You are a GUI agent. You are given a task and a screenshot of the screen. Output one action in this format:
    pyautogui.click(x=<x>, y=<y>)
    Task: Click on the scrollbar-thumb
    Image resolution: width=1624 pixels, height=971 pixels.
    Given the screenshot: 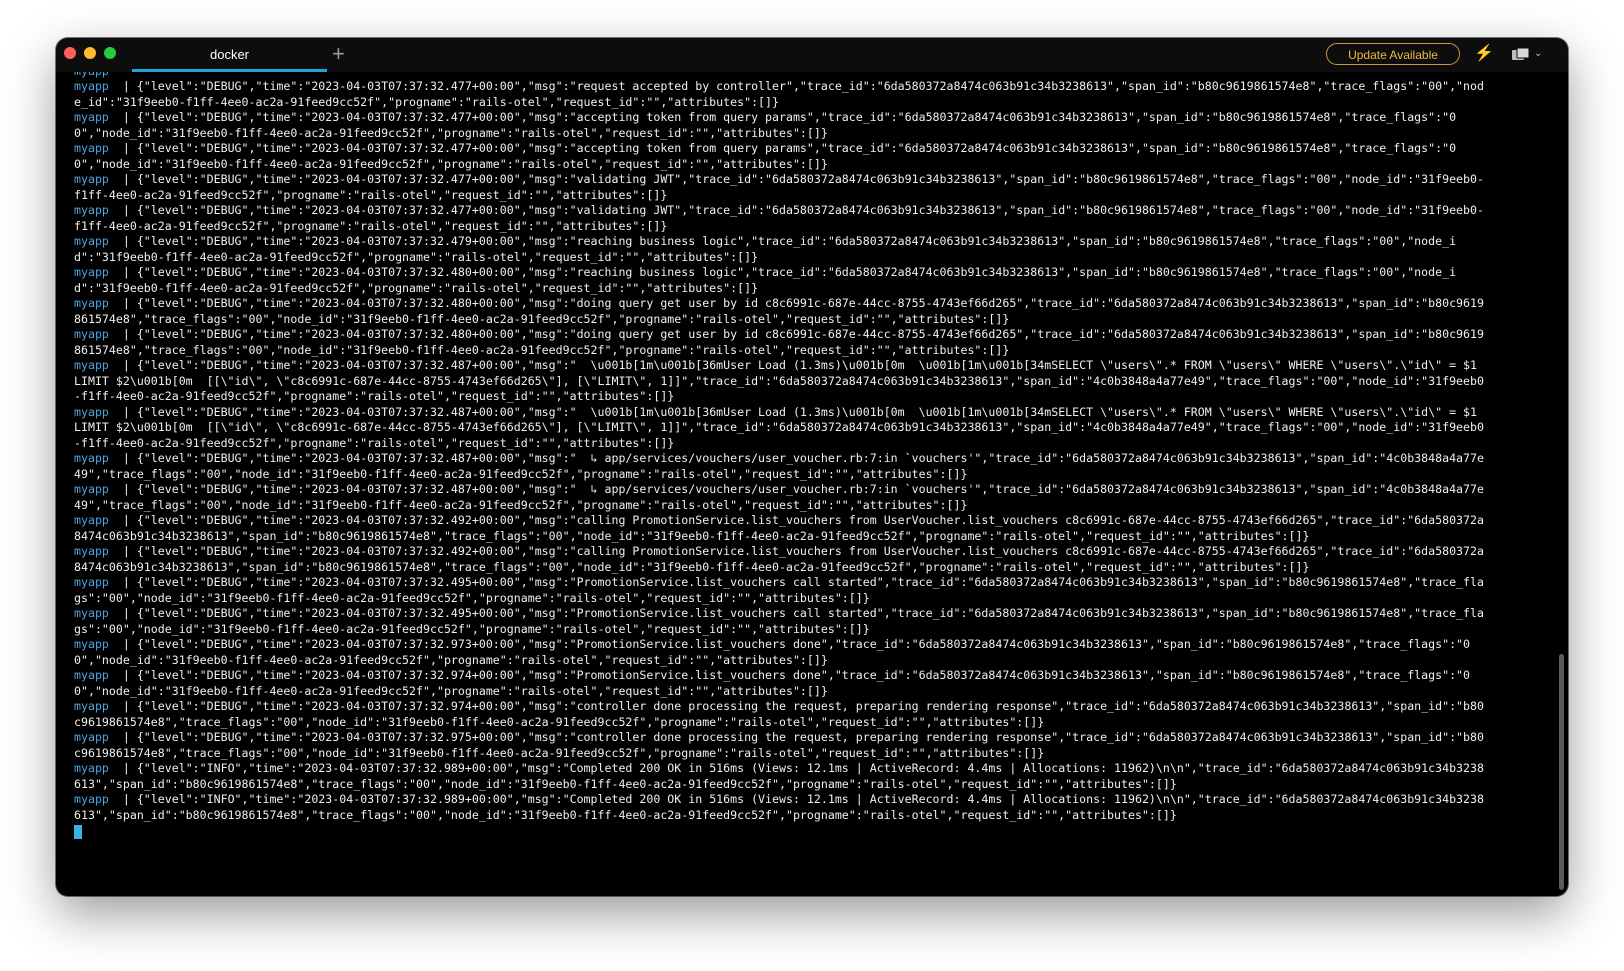 What is the action you would take?
    pyautogui.click(x=1561, y=772)
    